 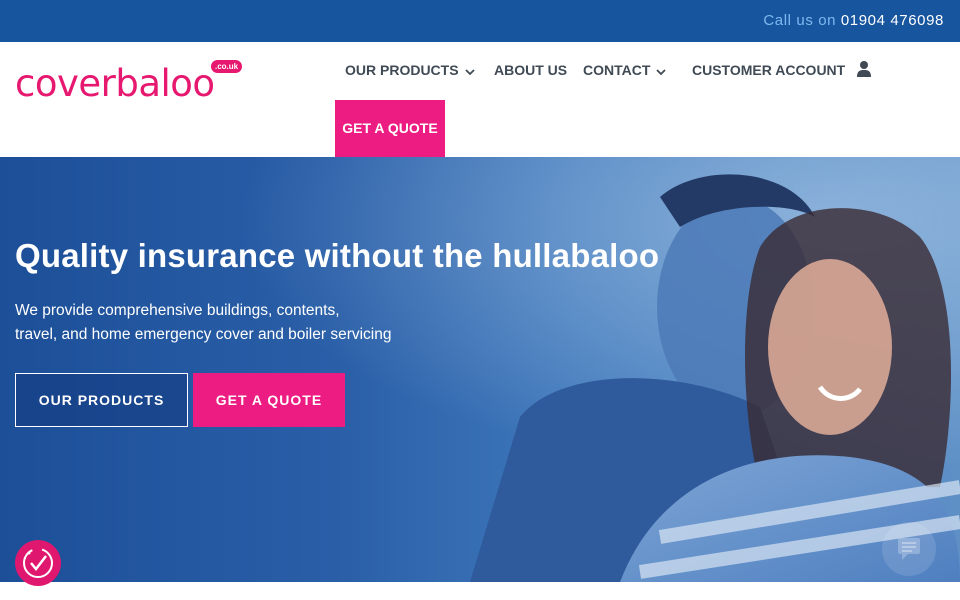 I want to click on nav-item-customer-account: CUSTOMER ACCOUNT, so click(x=768, y=70).